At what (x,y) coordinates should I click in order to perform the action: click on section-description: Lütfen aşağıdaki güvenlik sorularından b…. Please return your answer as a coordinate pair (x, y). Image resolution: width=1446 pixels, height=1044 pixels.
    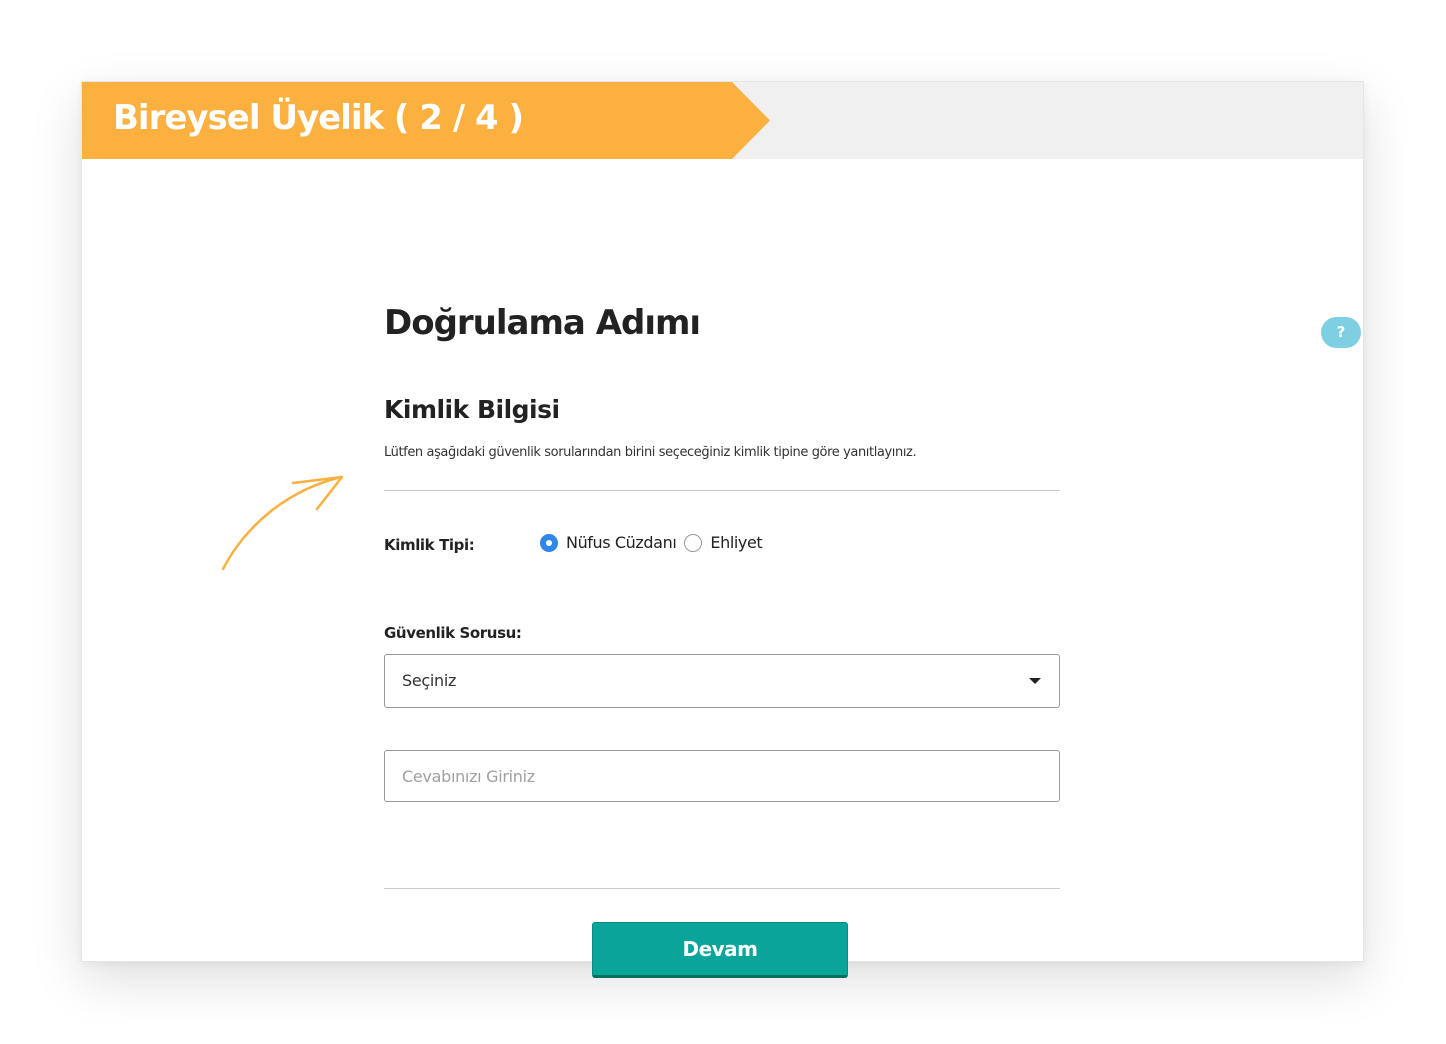
    Looking at the image, I should click on (650, 452).